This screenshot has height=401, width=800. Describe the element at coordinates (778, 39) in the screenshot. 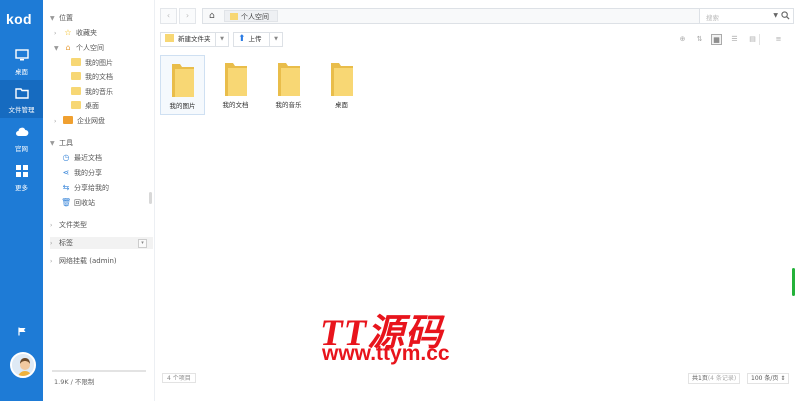

I see `menu-icon: ≡` at that location.